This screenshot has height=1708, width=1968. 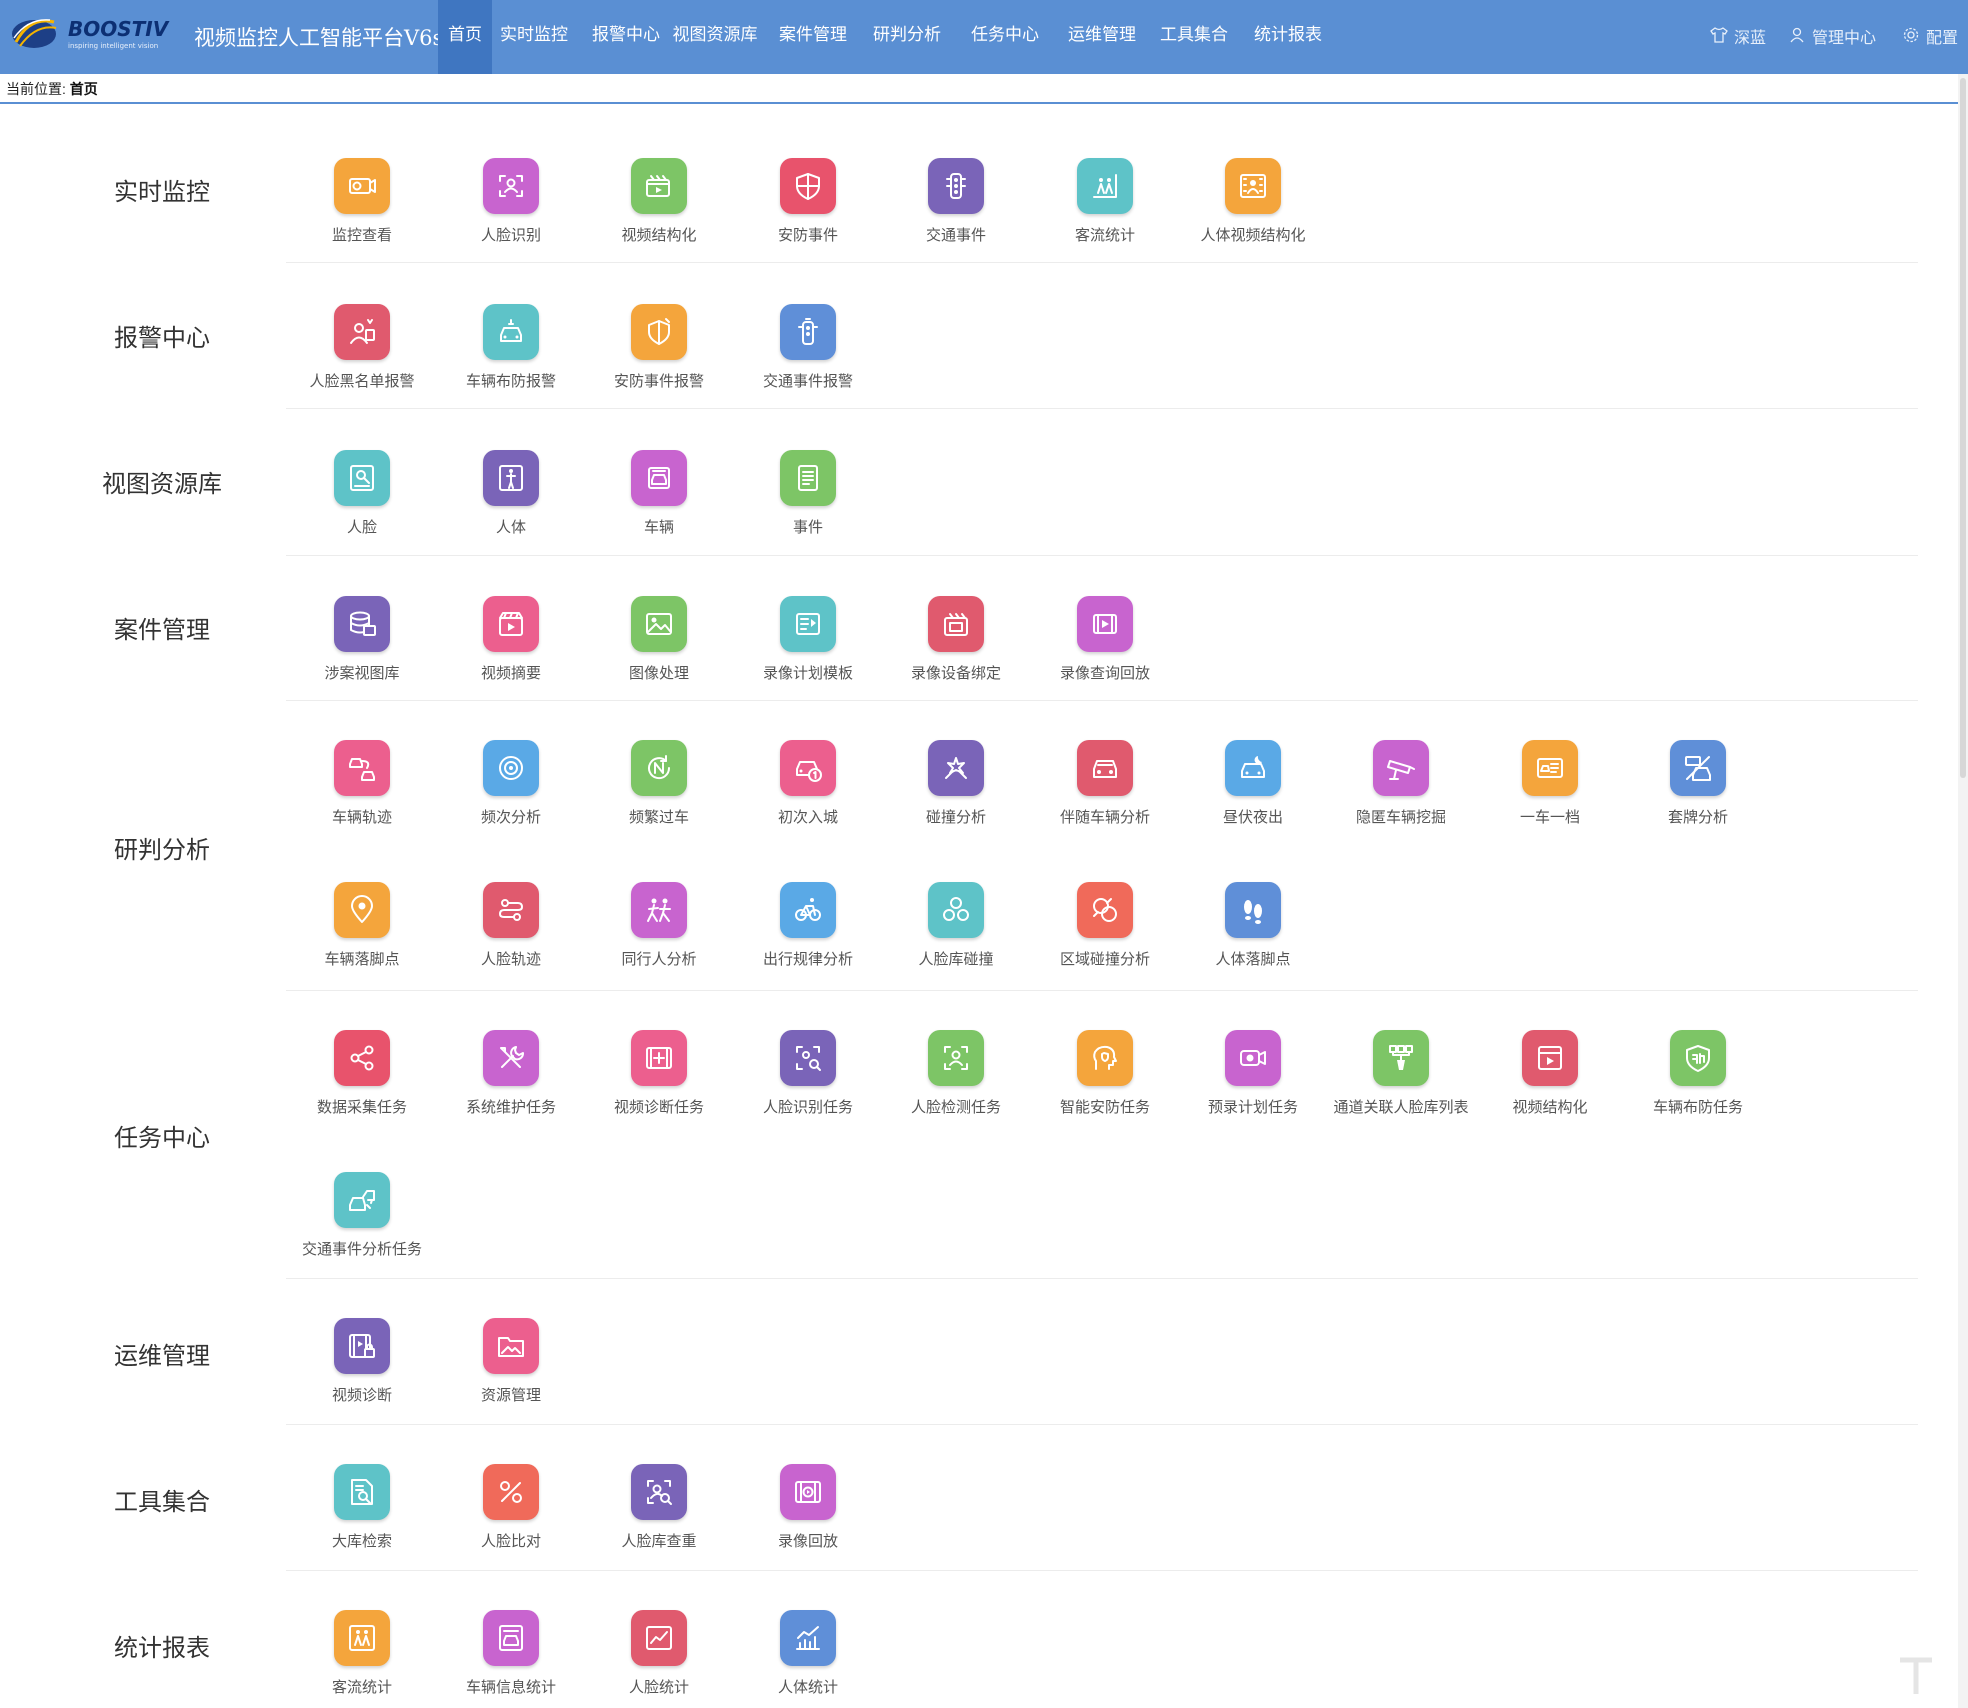 I want to click on boostiv-logo: BOOSTIV inspiring intelligent vision, so click(x=98, y=34).